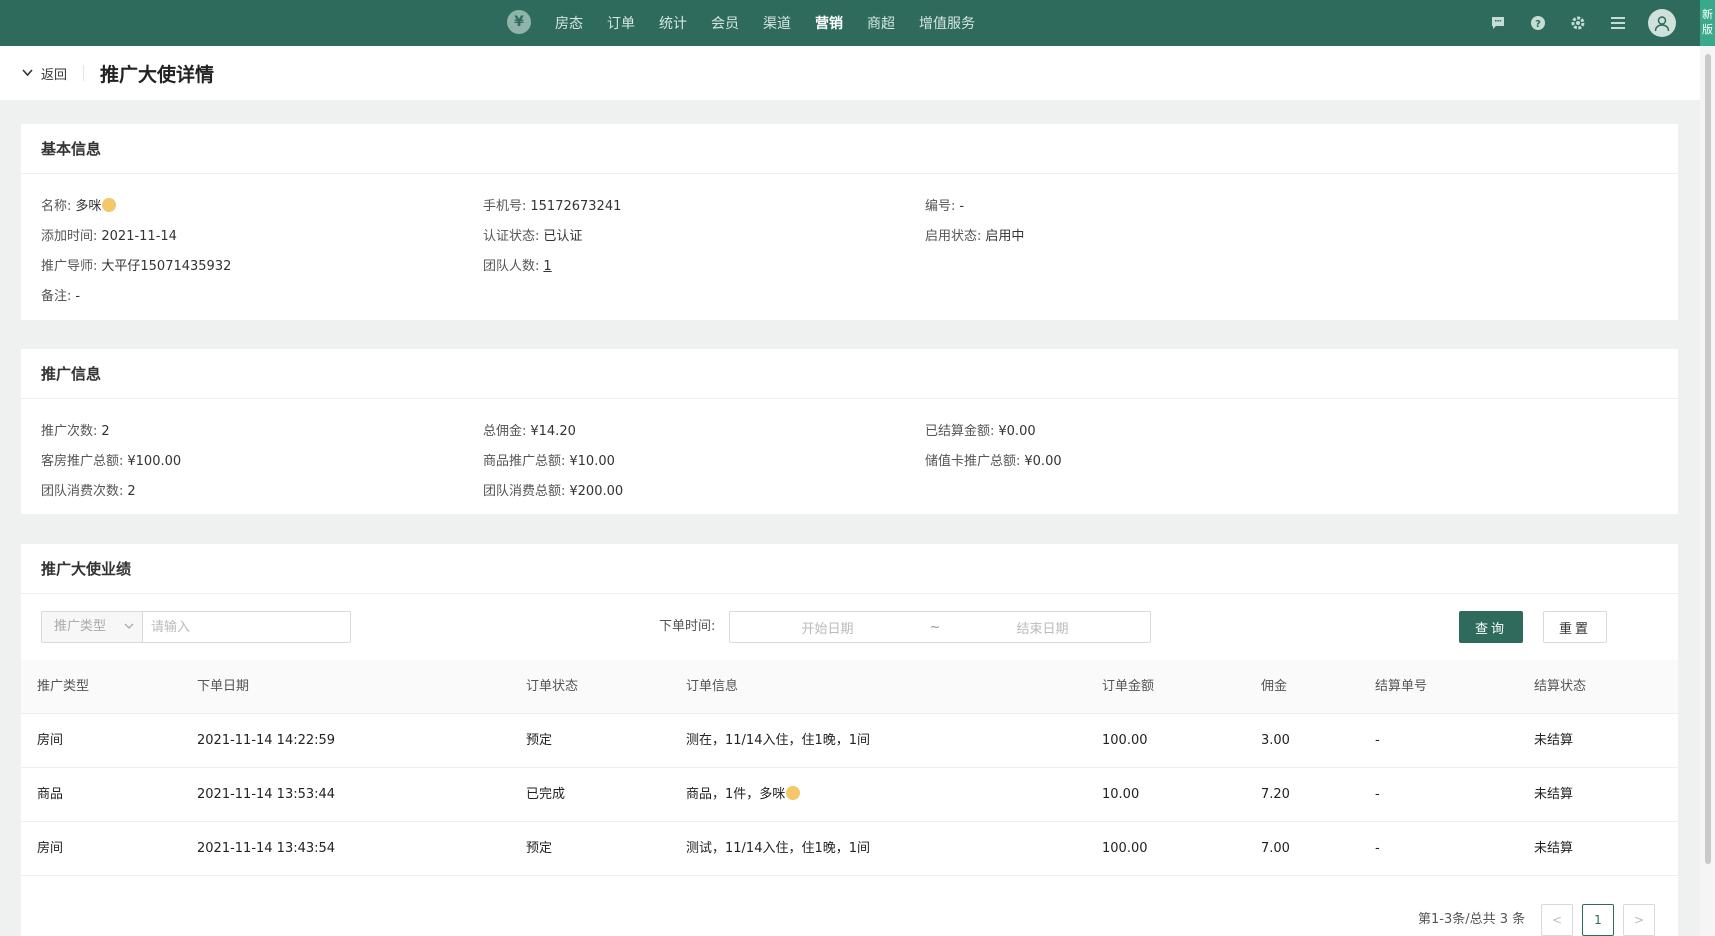 This screenshot has width=1715, height=936. What do you see at coordinates (569, 23) in the screenshot?
I see `nav-item-room-status: 房态` at bounding box center [569, 23].